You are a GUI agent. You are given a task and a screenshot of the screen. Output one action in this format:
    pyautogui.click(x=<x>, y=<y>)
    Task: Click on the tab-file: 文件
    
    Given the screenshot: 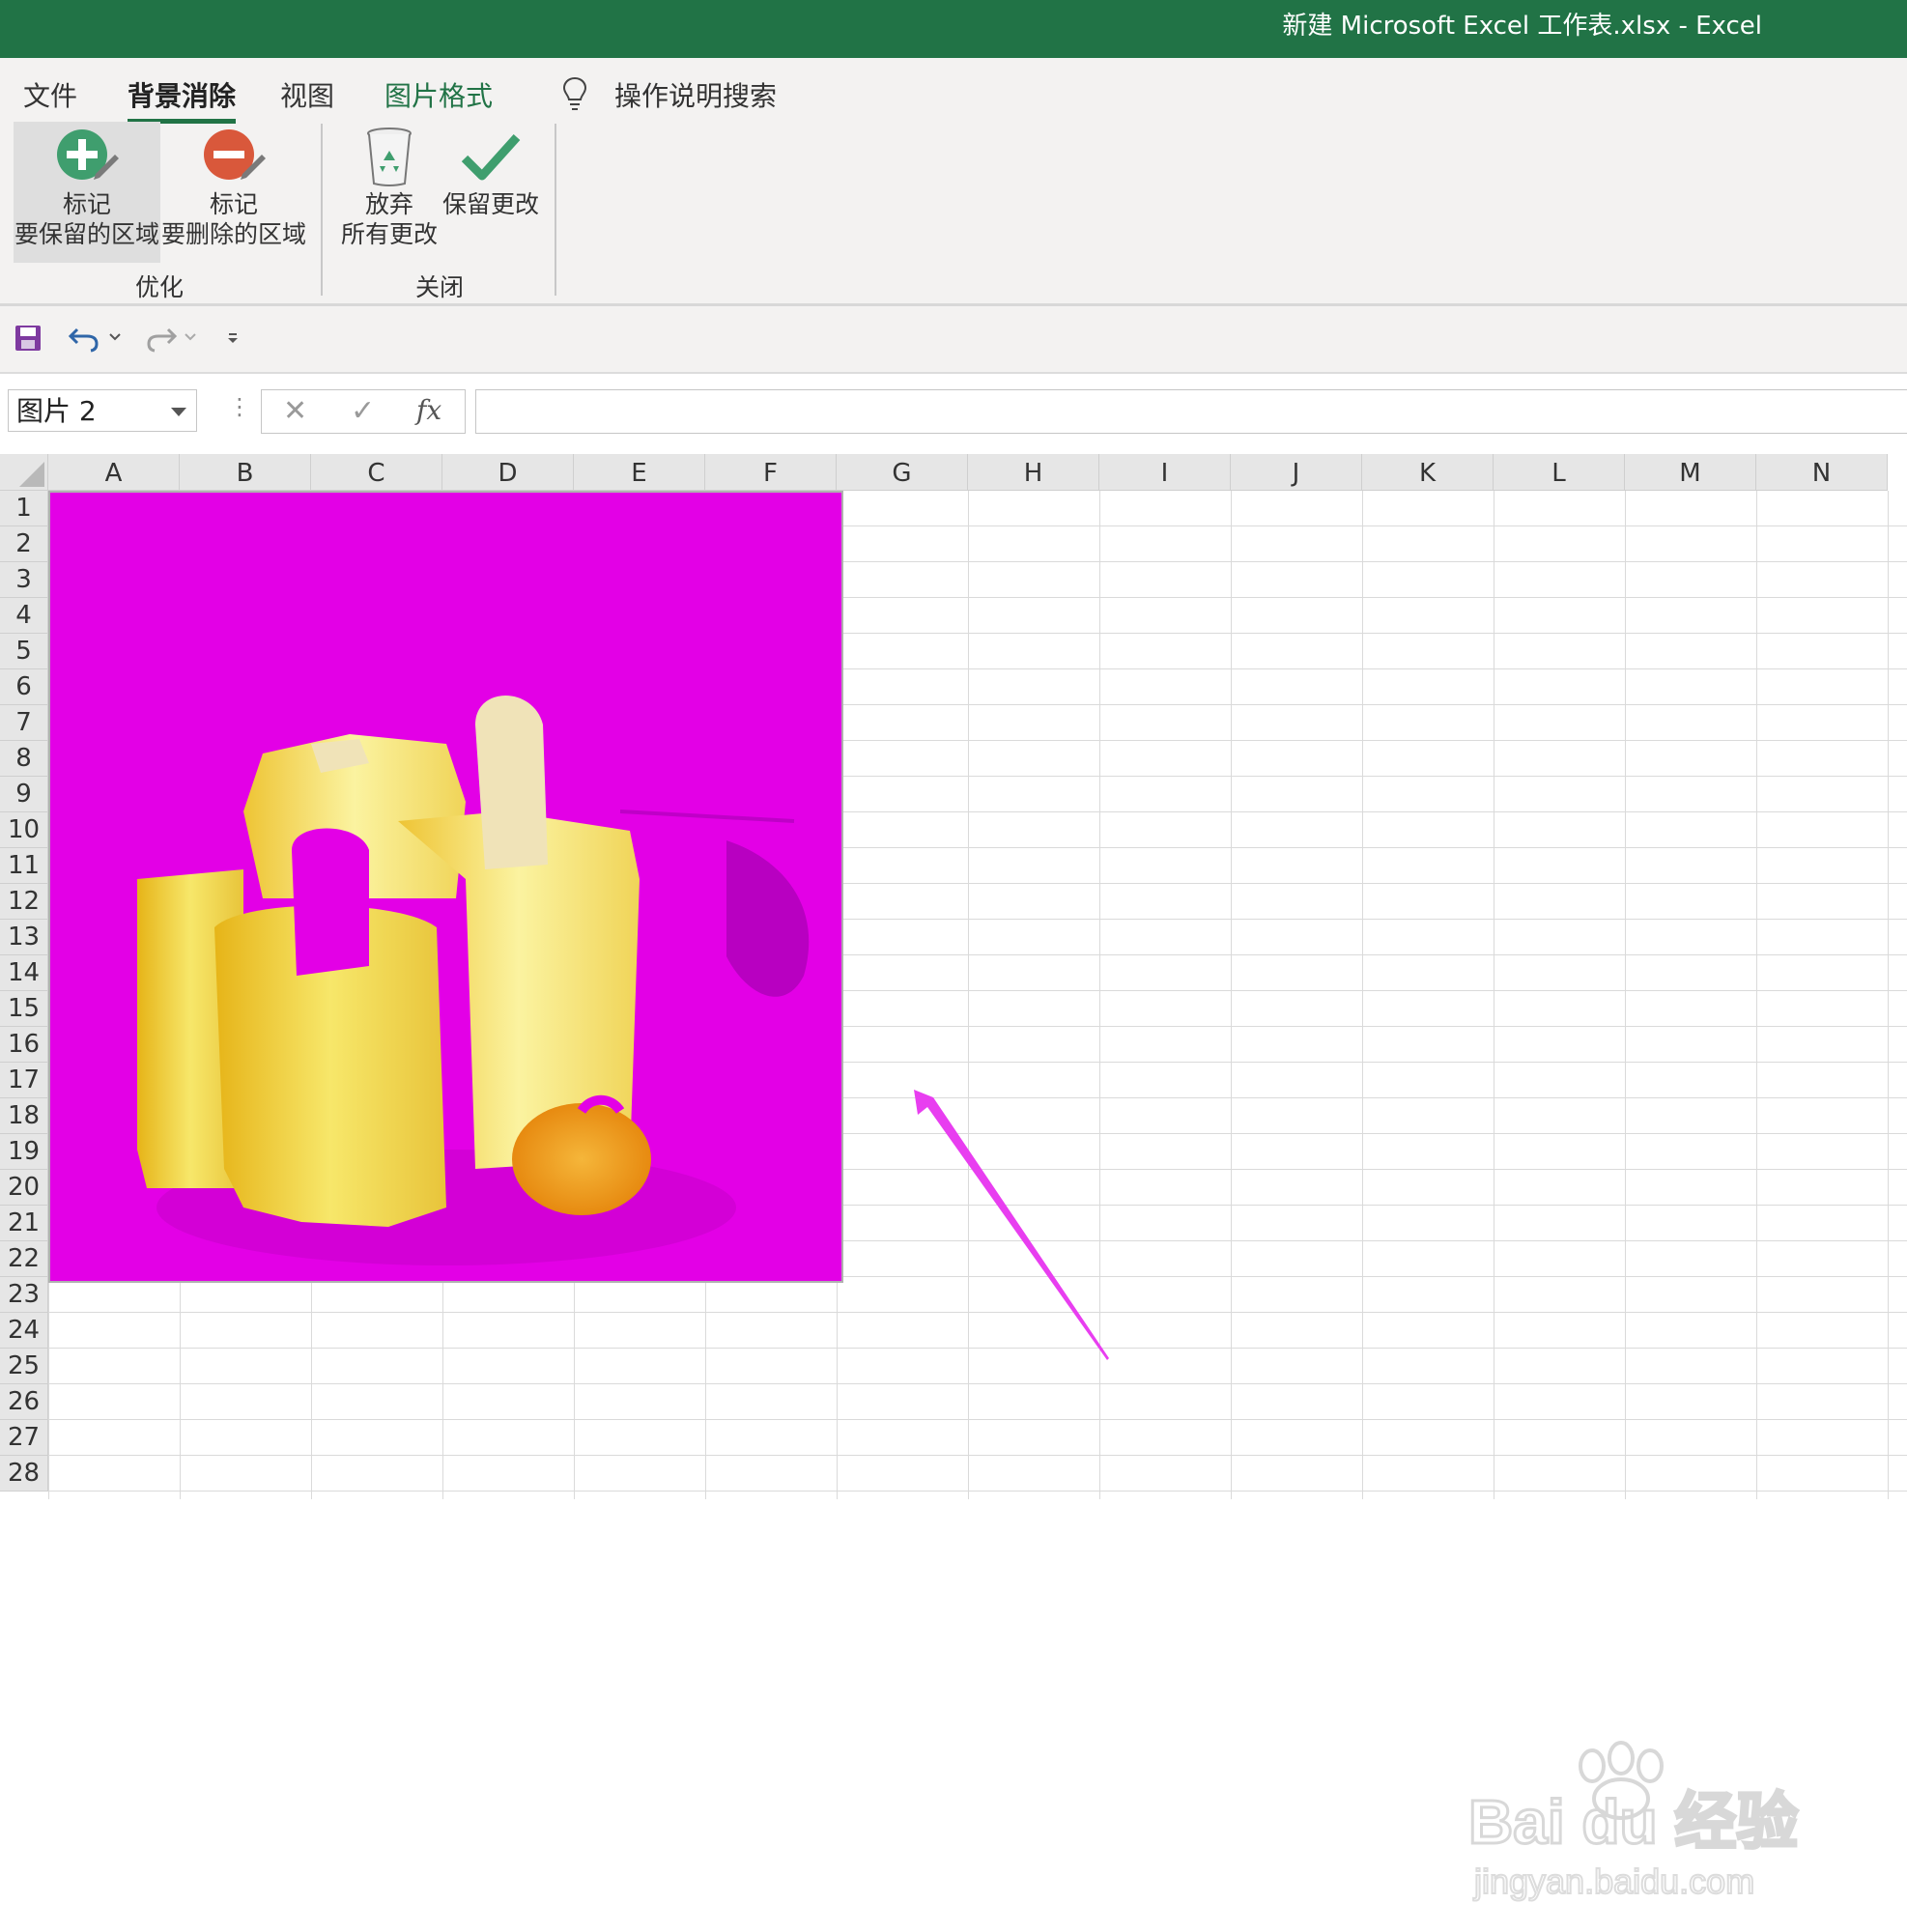 What is the action you would take?
    pyautogui.click(x=50, y=94)
    